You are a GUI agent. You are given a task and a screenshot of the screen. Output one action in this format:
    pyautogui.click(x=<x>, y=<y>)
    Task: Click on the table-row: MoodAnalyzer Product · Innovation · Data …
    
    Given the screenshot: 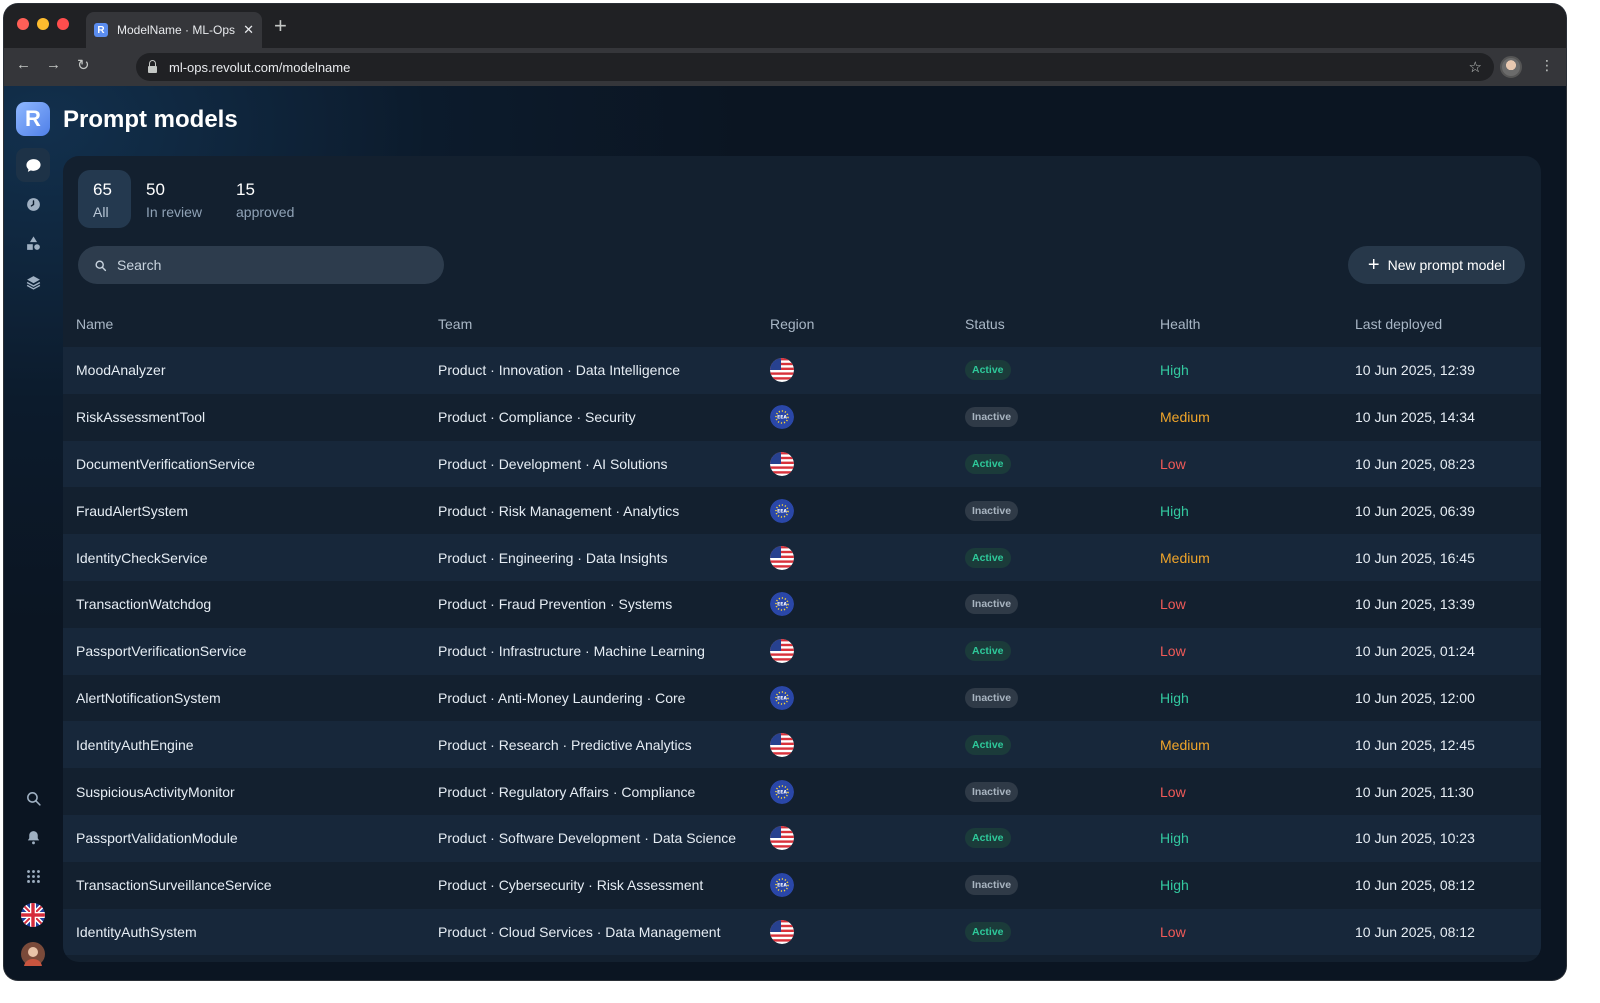 What is the action you would take?
    pyautogui.click(x=802, y=370)
    